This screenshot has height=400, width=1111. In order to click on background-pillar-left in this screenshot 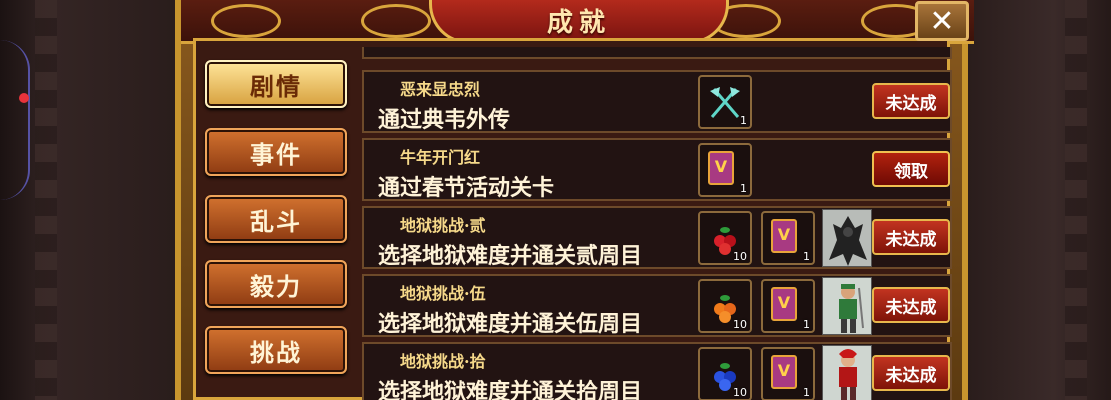, I will do `click(46, 200)`.